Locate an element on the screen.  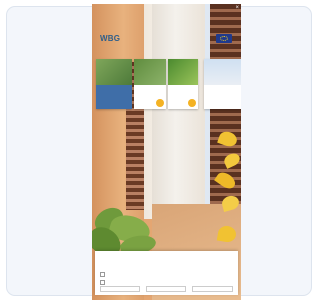
site-logo: WBG is located at coordinates (110, 38).